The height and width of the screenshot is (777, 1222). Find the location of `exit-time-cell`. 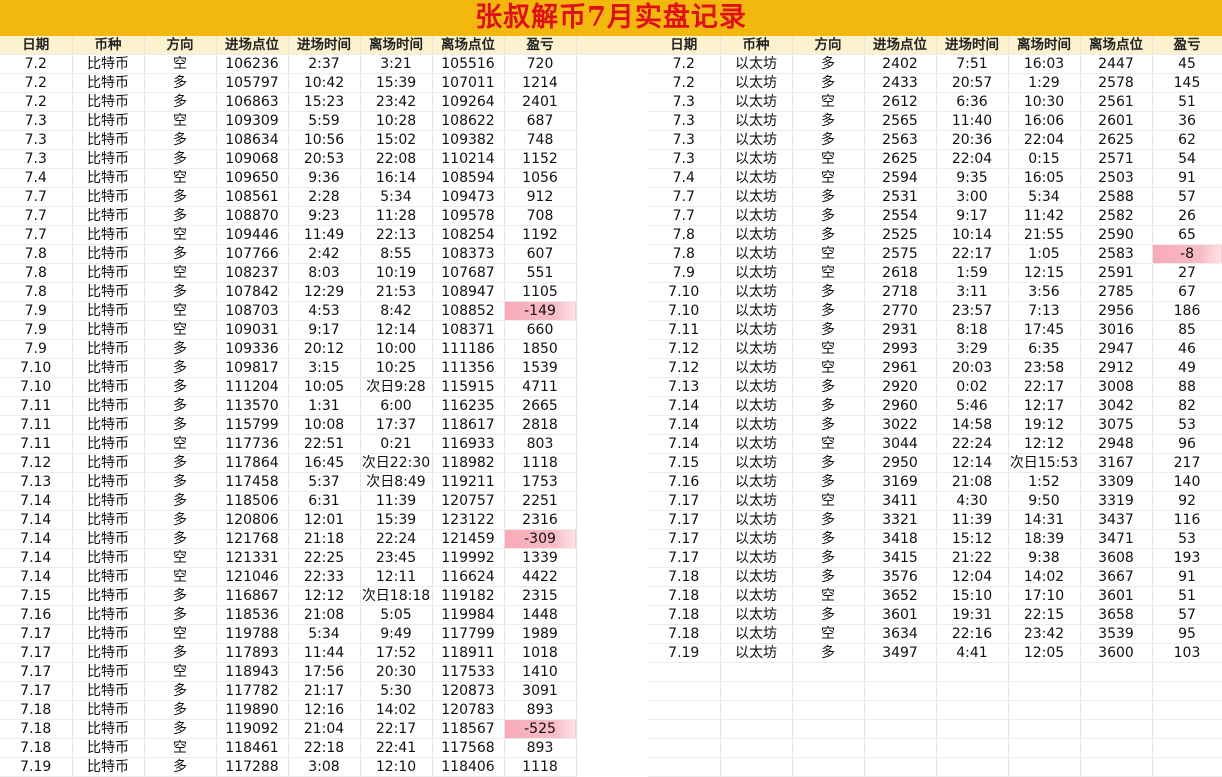

exit-time-cell is located at coordinates (1044, 710).